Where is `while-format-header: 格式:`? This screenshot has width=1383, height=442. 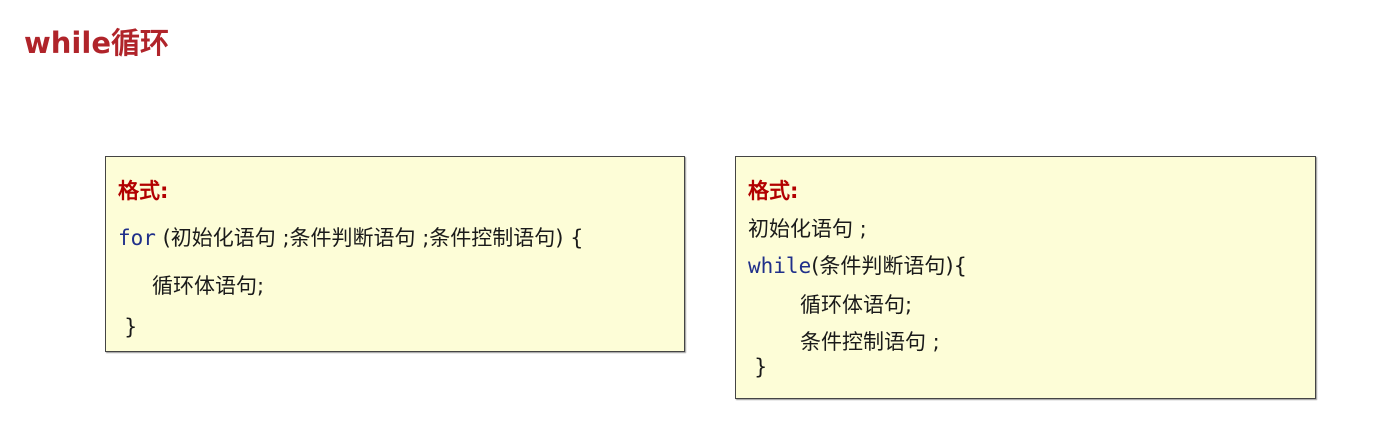 while-format-header: 格式: is located at coordinates (773, 191).